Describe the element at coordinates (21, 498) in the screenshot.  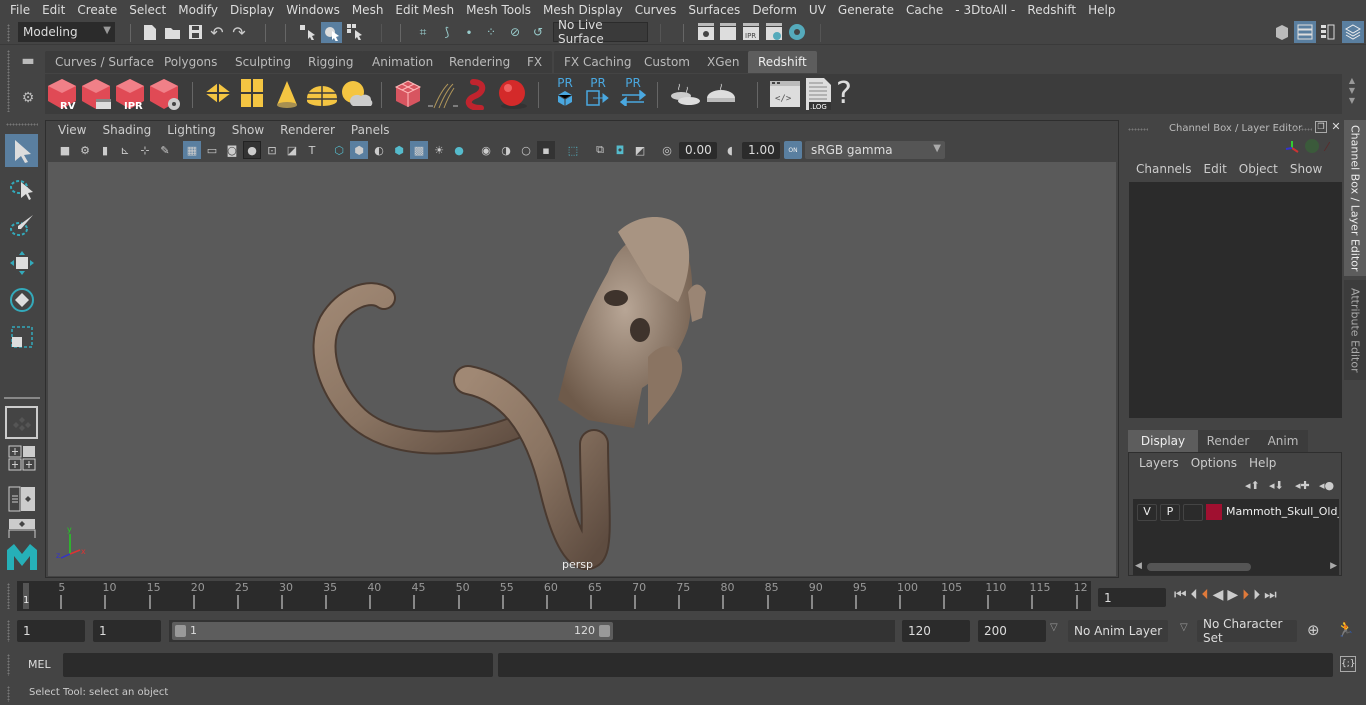
I see `outliner-layout-button` at that location.